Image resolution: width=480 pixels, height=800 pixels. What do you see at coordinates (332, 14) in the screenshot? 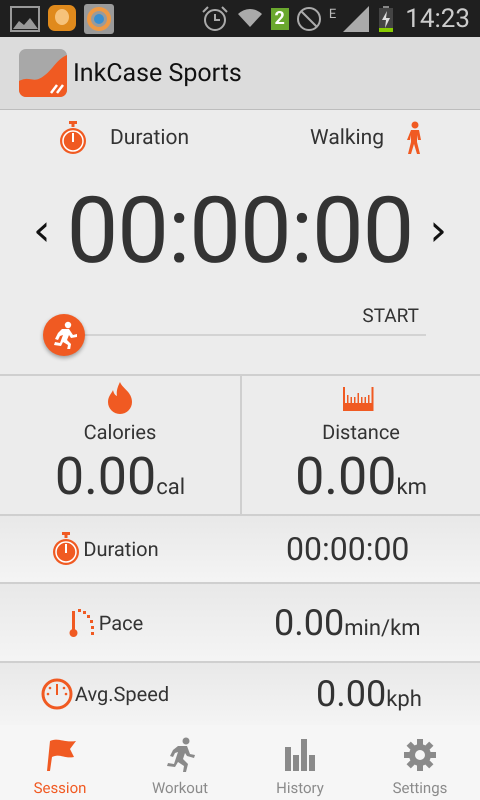
I see `network-type-label: E` at bounding box center [332, 14].